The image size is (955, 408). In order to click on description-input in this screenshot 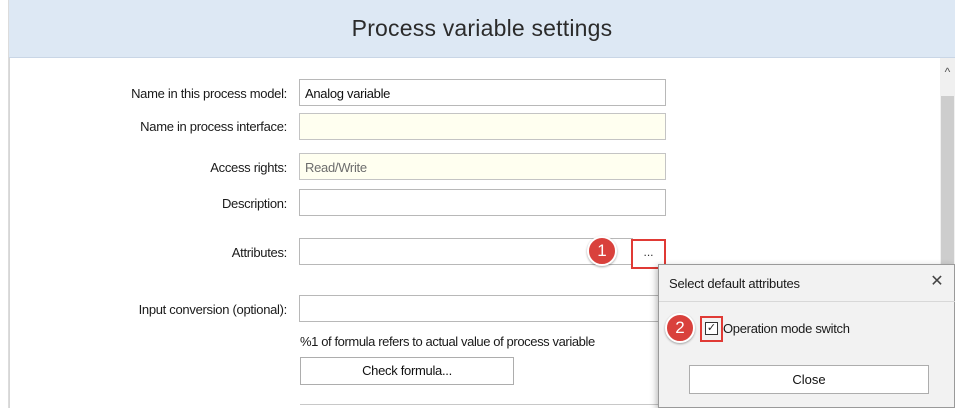, I will do `click(482, 202)`.